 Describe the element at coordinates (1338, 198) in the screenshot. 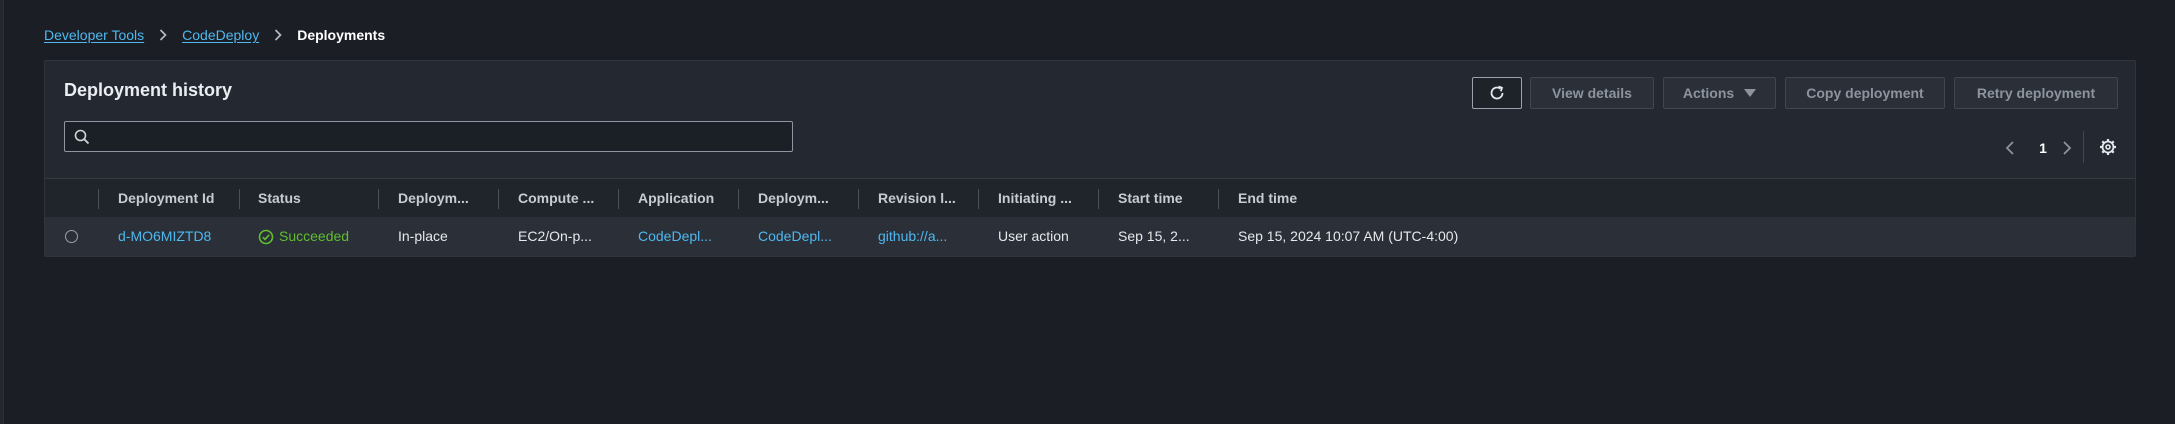

I see `column-header-end-time: End time` at that location.